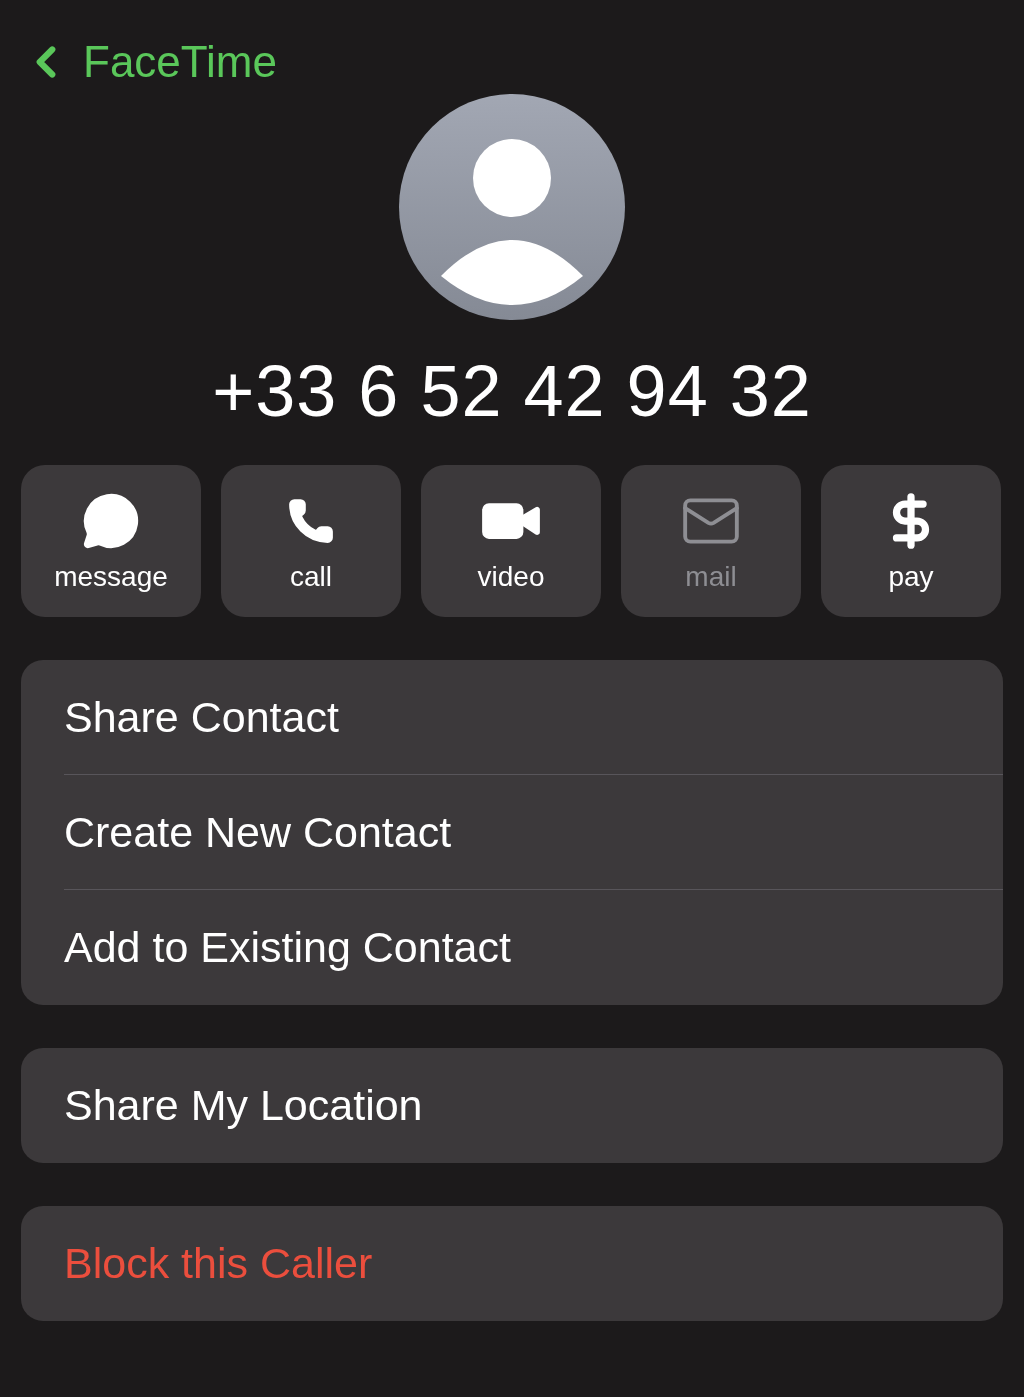 The height and width of the screenshot is (1397, 1024). Describe the element at coordinates (311, 521) in the screenshot. I see `phone-icon` at that location.